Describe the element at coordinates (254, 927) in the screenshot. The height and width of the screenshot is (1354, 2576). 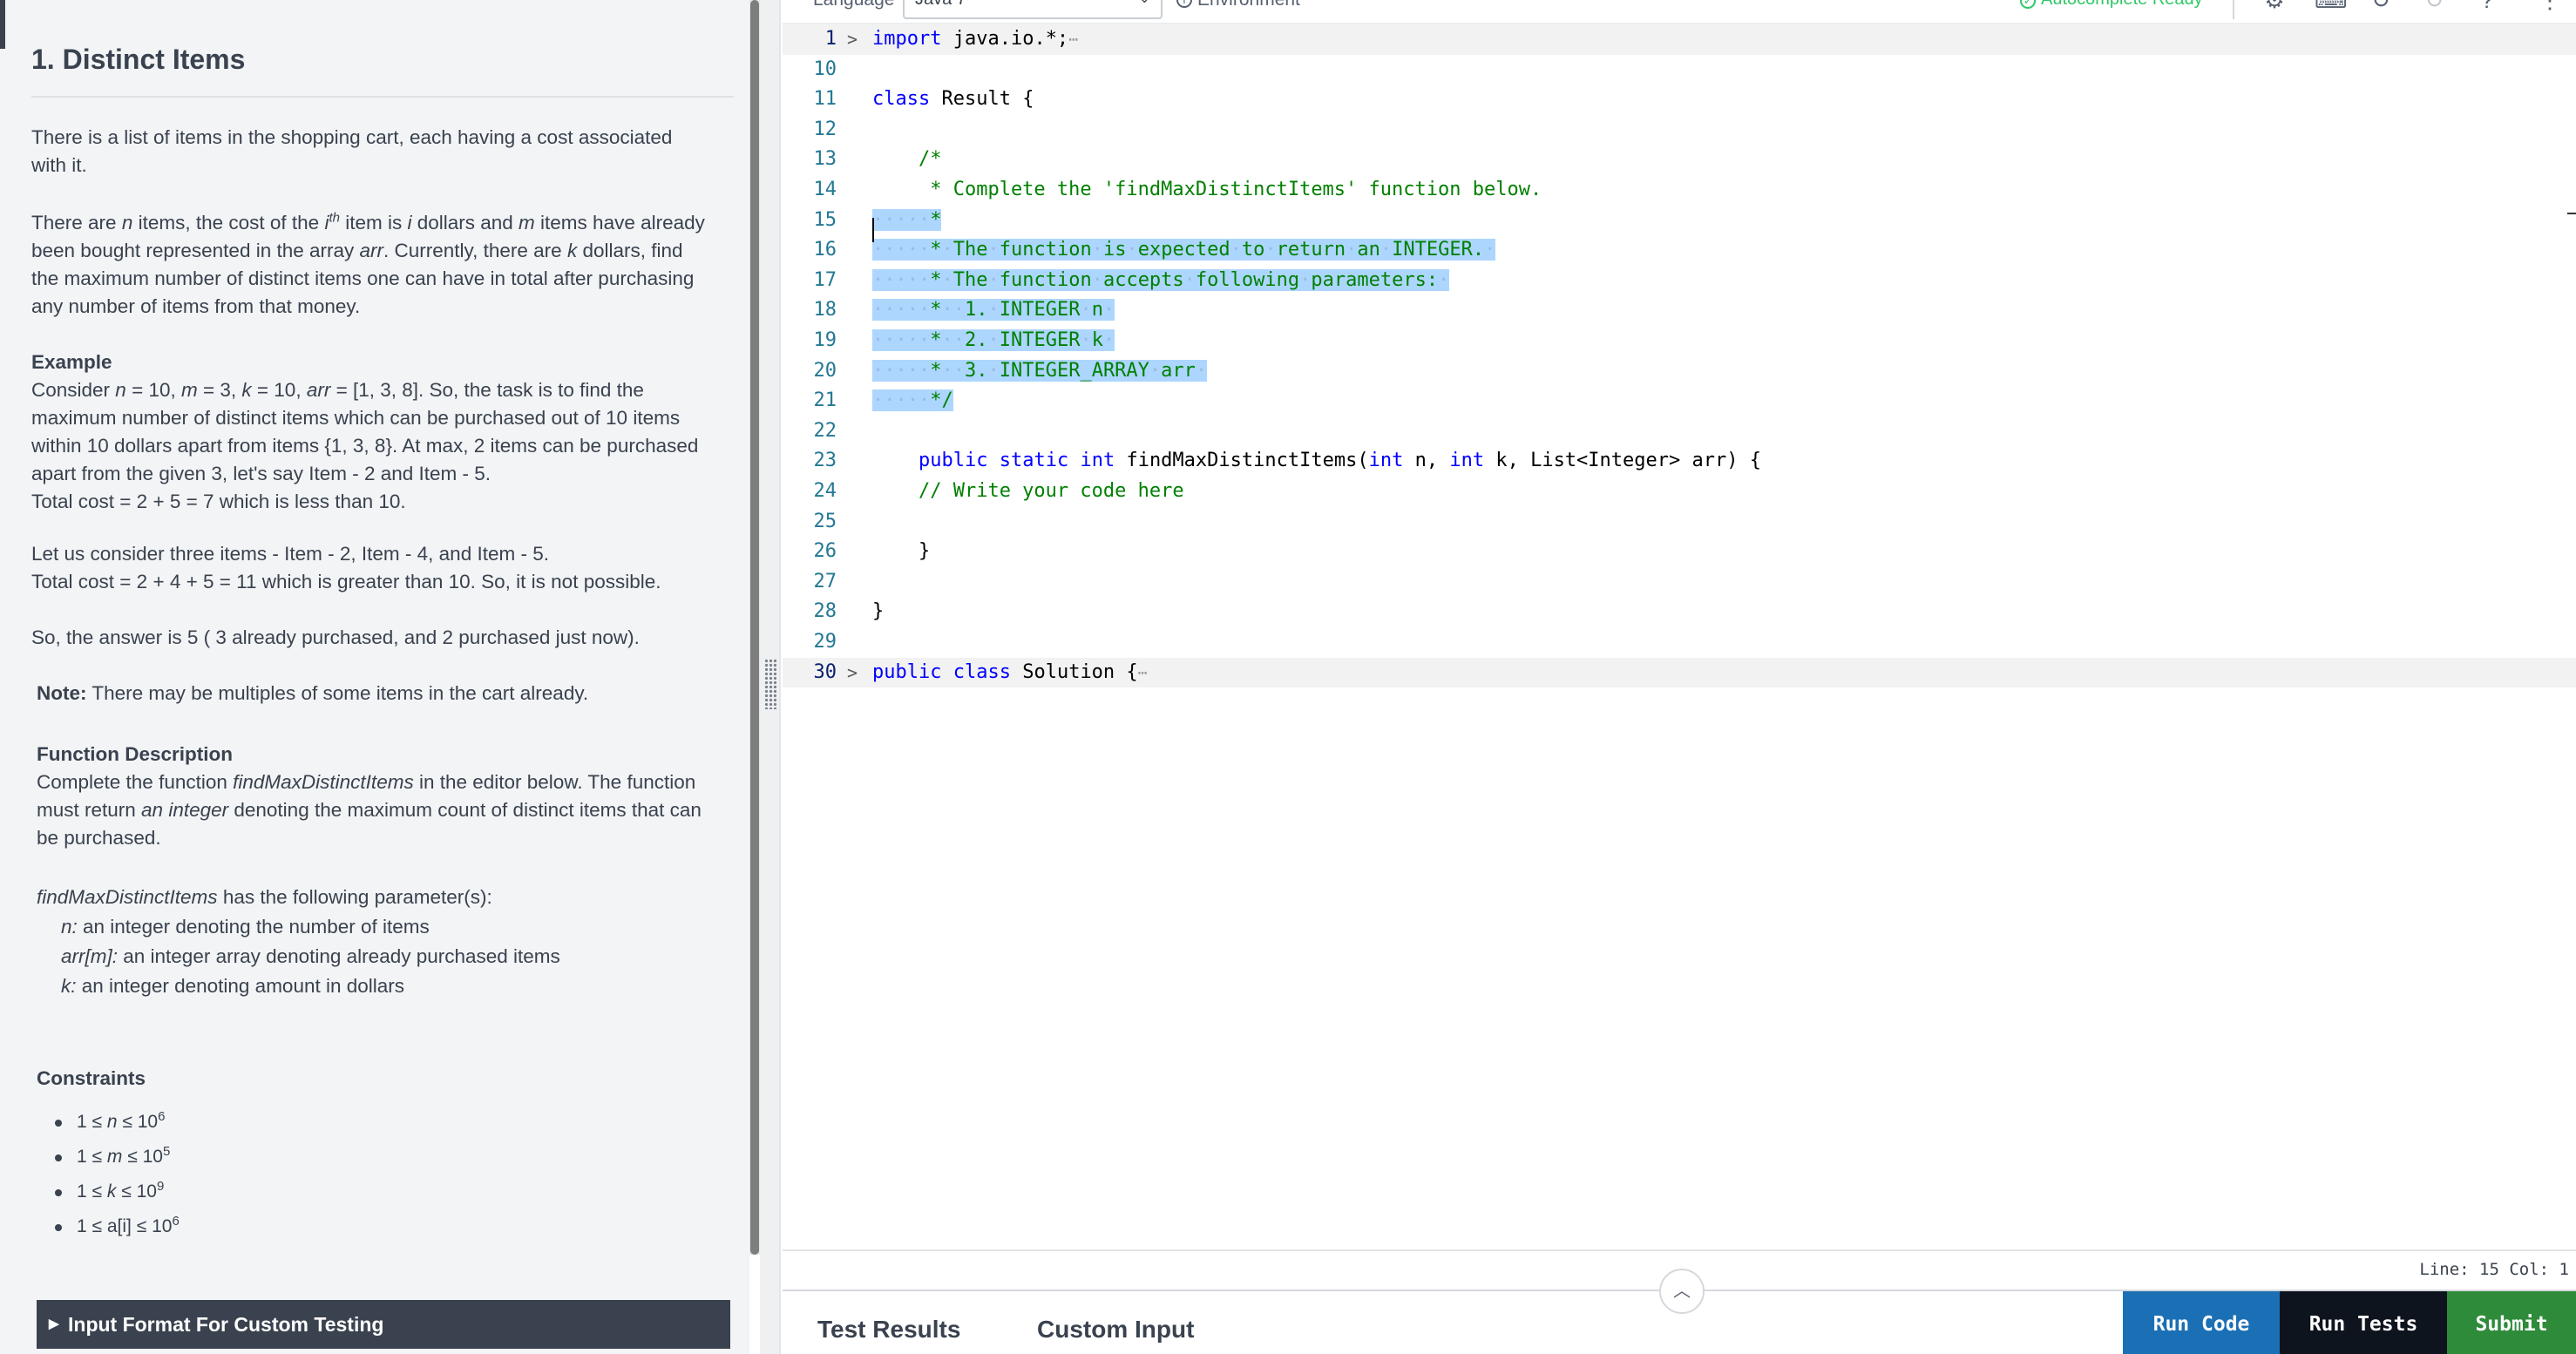
I see `param-desc: an integer denoting the number of items` at that location.